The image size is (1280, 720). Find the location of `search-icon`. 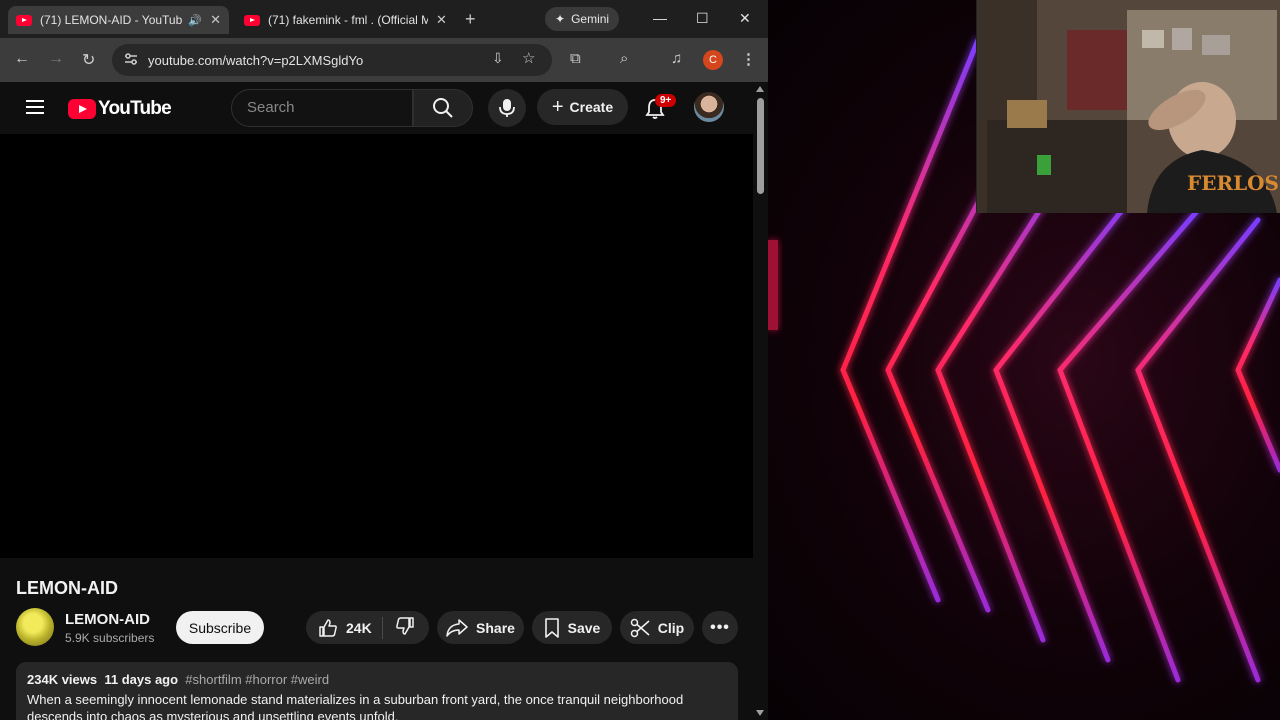

search-icon is located at coordinates (443, 108).